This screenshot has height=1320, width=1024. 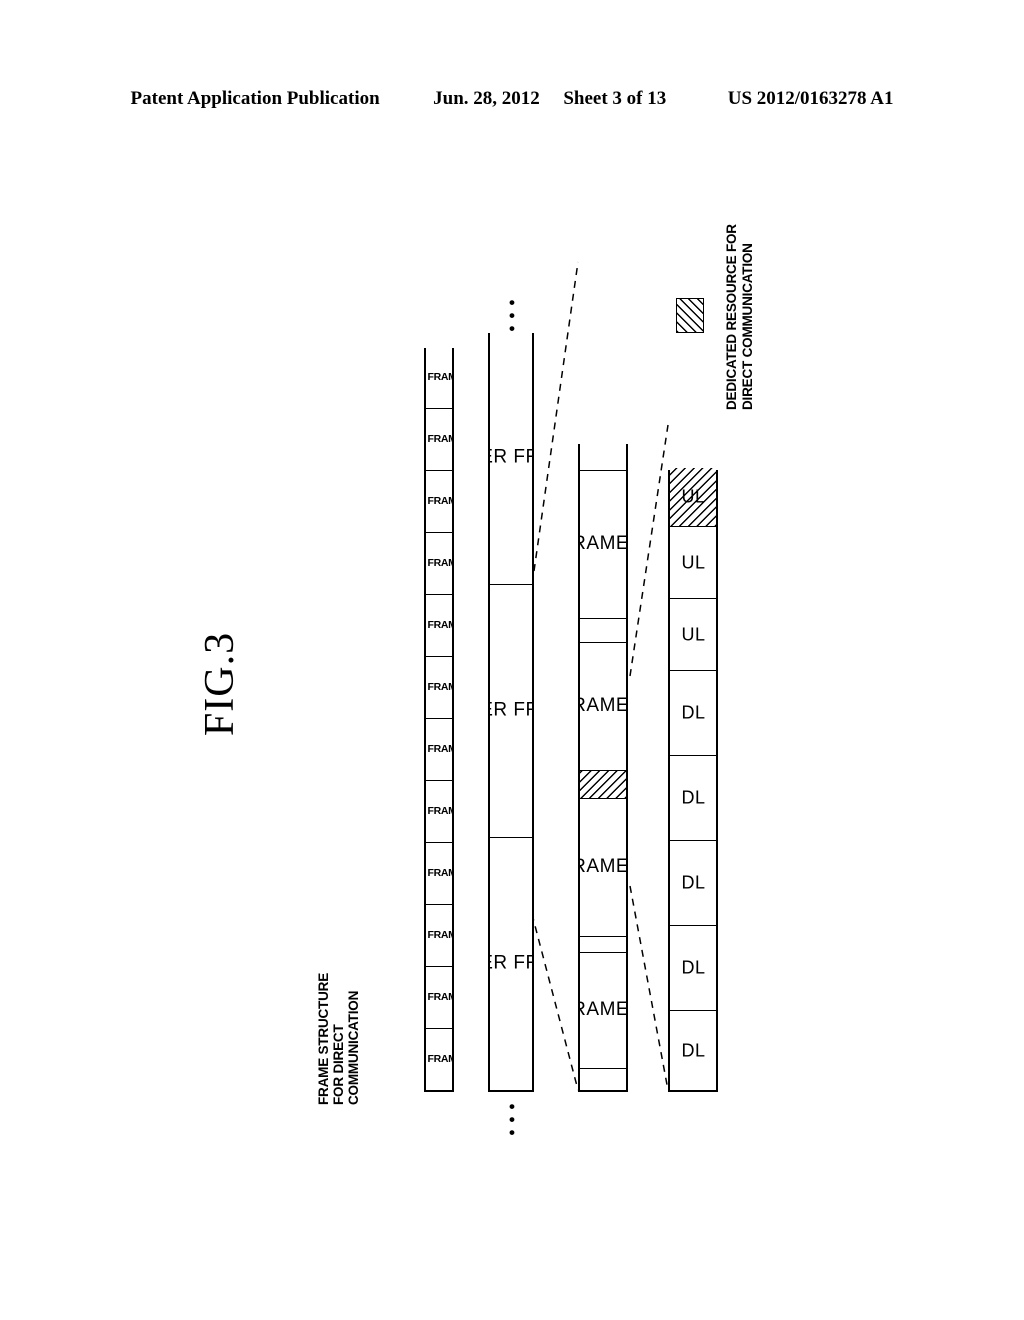 What do you see at coordinates (338, 1005) in the screenshot?
I see `frame-structure-caption: FRAME STRUCTURE FOR DIRECT COMMUNICATION` at bounding box center [338, 1005].